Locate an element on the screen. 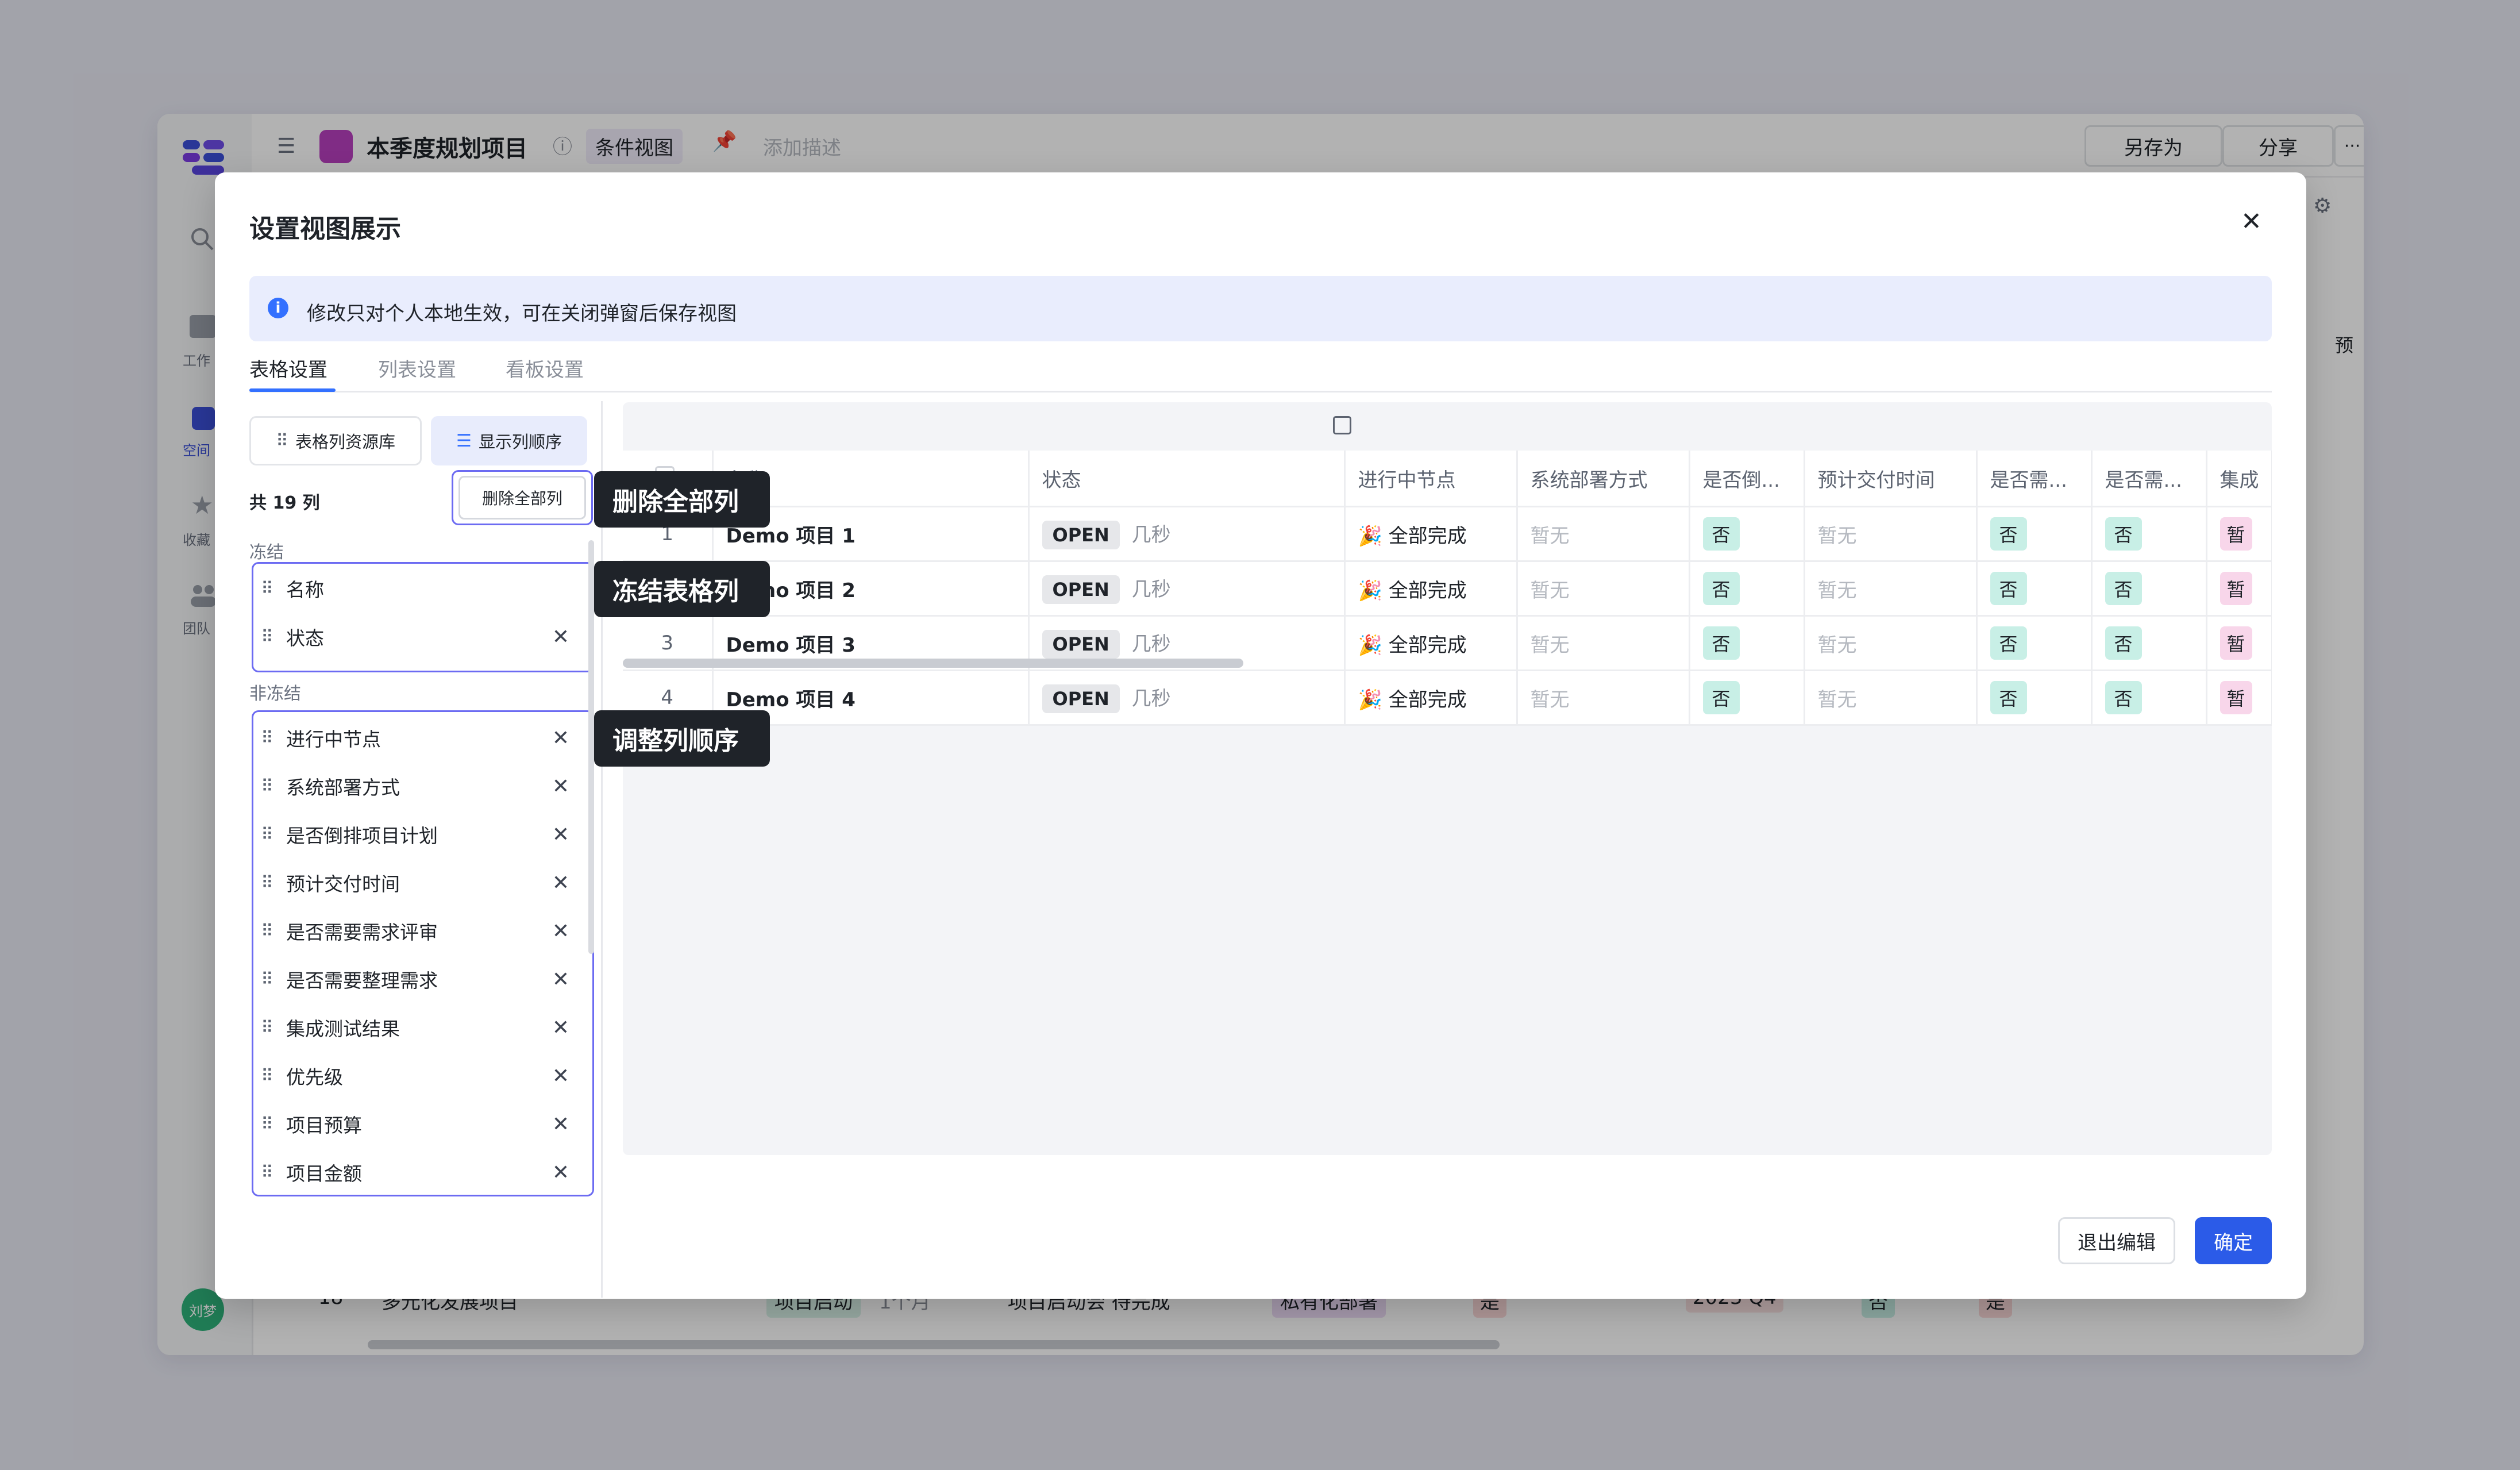 The image size is (2520, 1470). preview-table-row: 2Demo 项目 2OPEN 几秒🎉 全部完成暂无否暂无否否暂 is located at coordinates (1448, 589).